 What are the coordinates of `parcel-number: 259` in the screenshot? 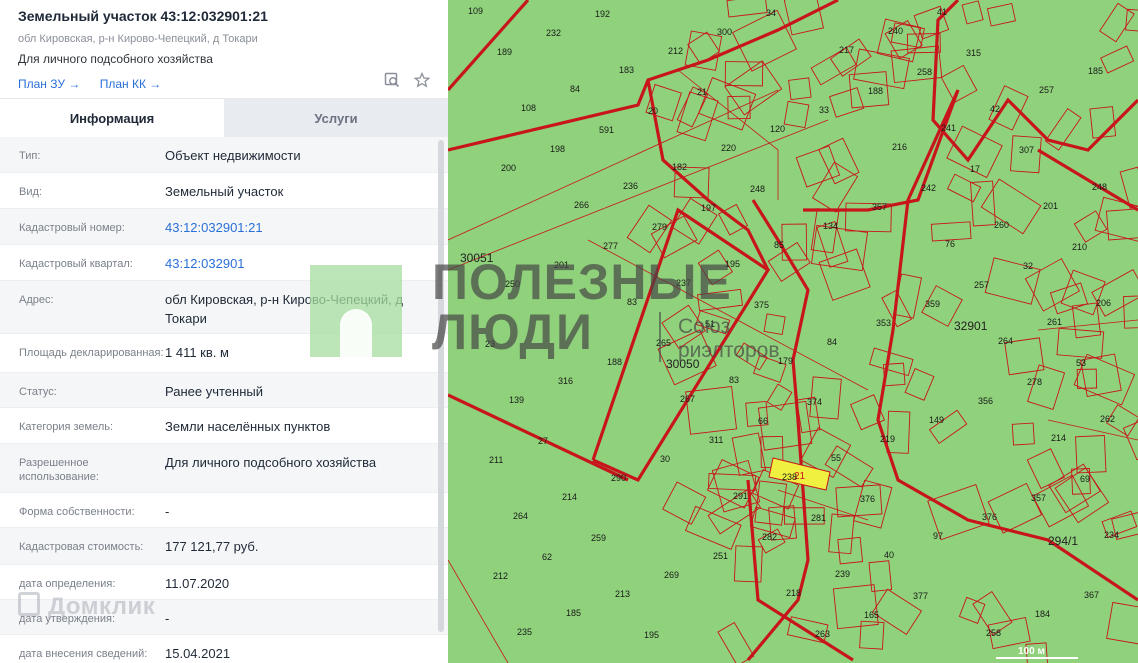 It's located at (598, 538).